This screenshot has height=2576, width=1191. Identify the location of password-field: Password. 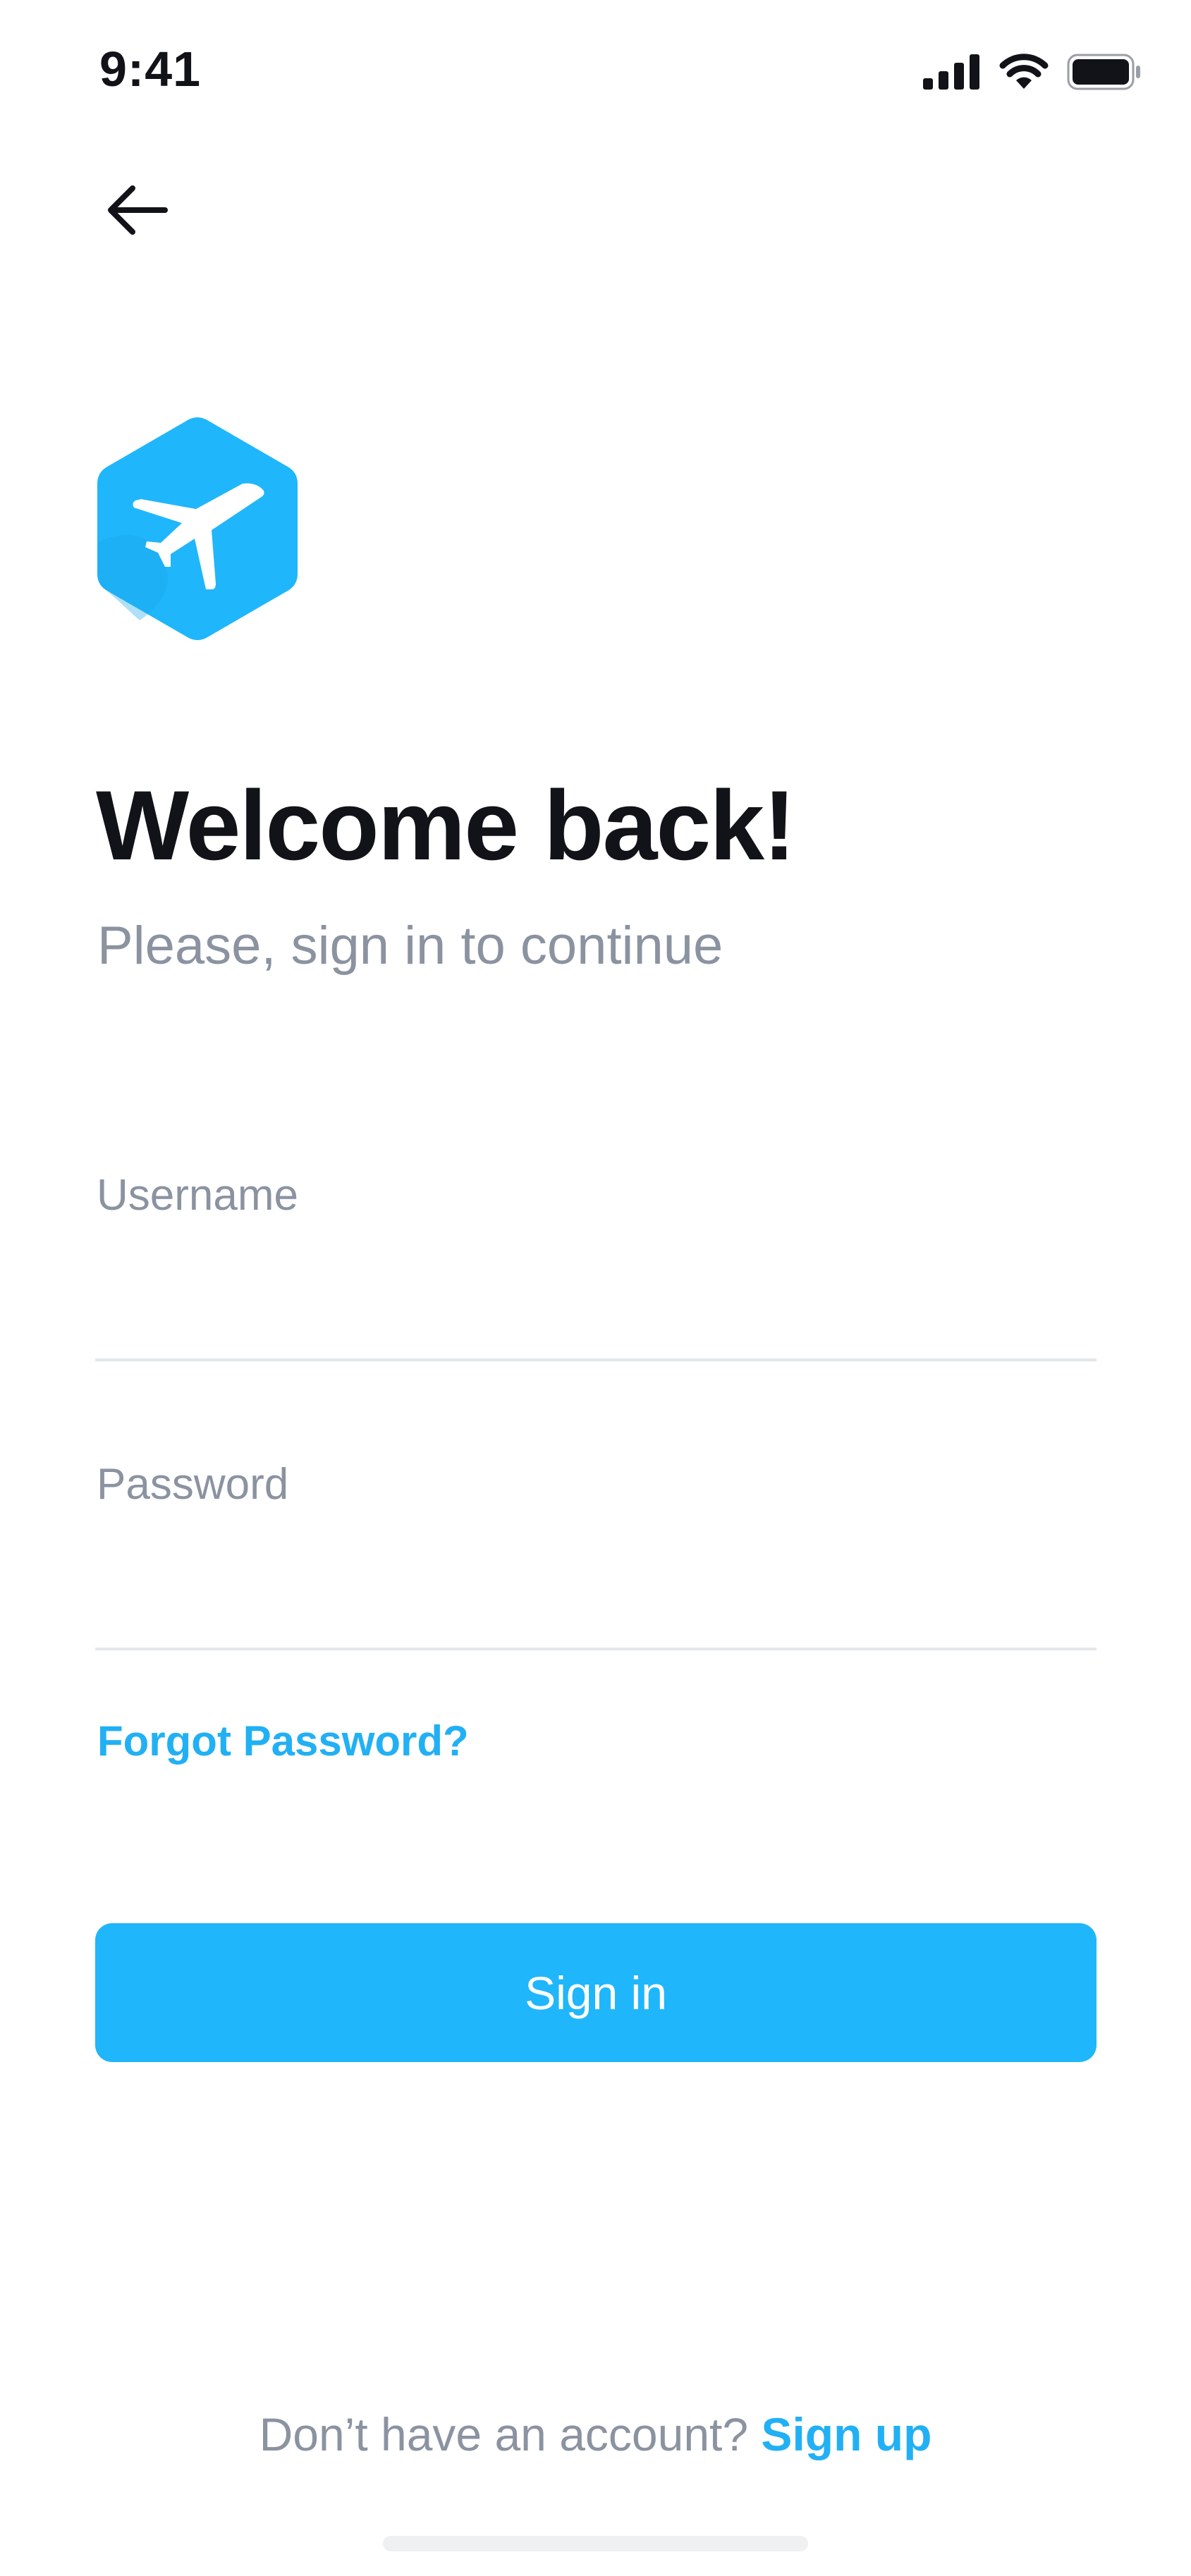
(597, 1558).